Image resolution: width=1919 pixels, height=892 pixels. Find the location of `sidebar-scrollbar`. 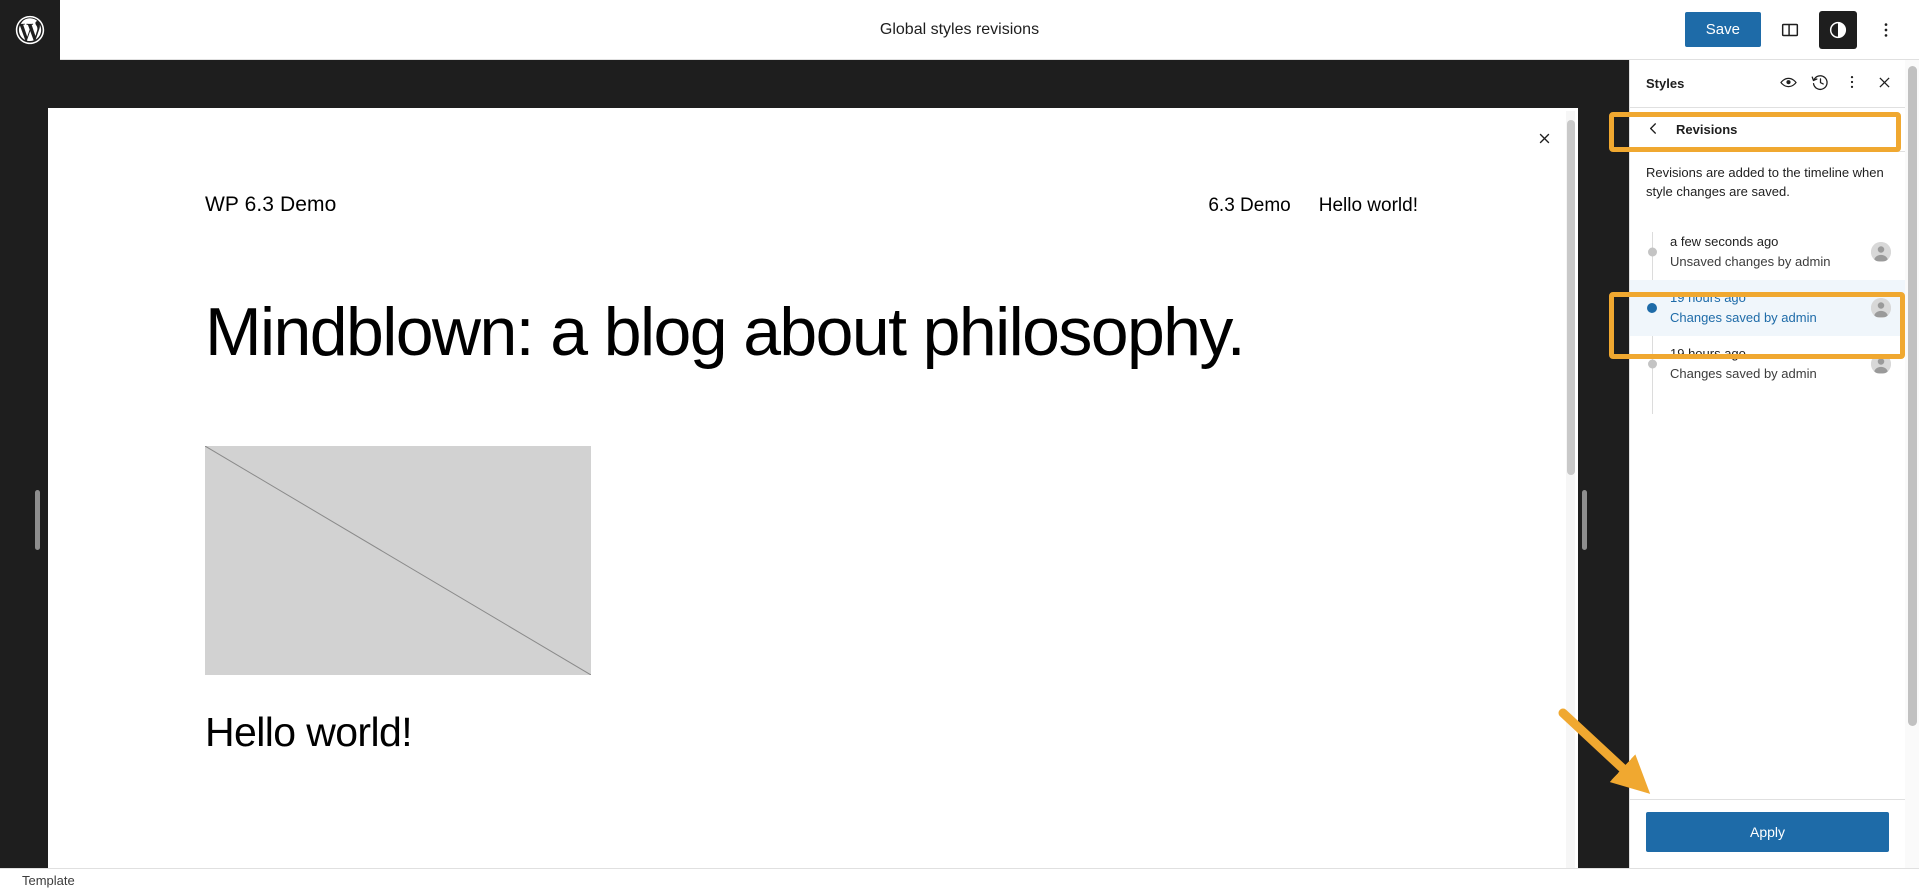

sidebar-scrollbar is located at coordinates (1912, 464).